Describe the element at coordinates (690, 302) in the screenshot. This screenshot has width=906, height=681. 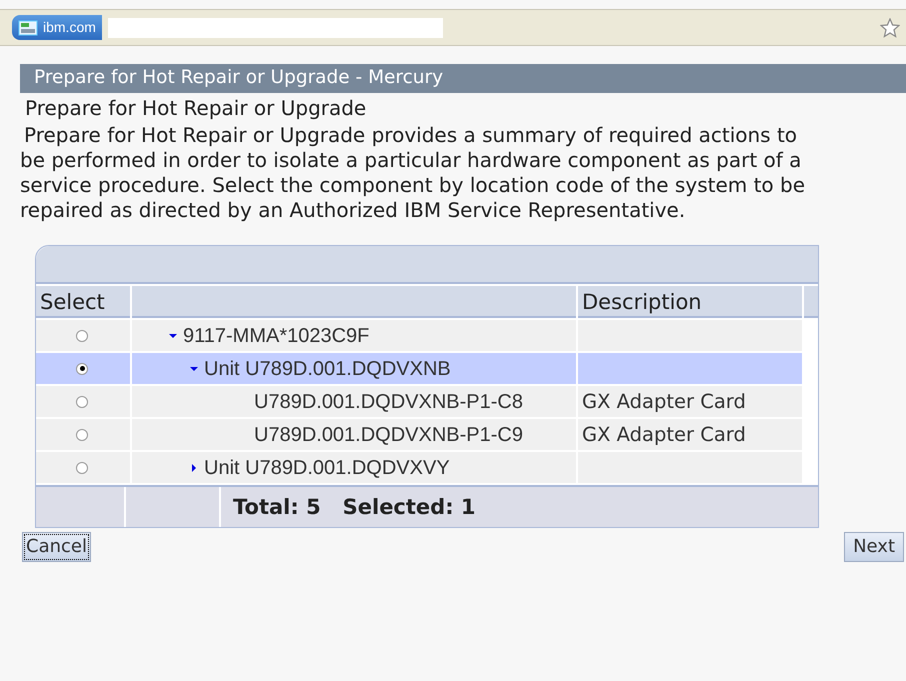
I see `column-header: Description` at that location.